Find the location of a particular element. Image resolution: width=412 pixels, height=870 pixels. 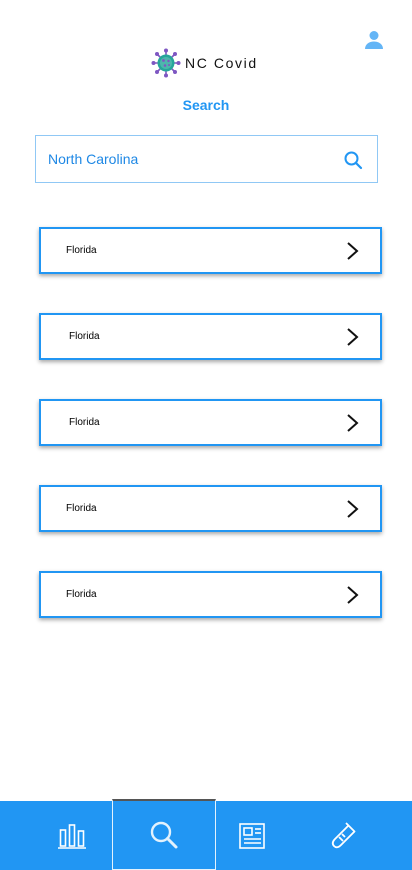

app-name: NC Covid is located at coordinates (221, 63).